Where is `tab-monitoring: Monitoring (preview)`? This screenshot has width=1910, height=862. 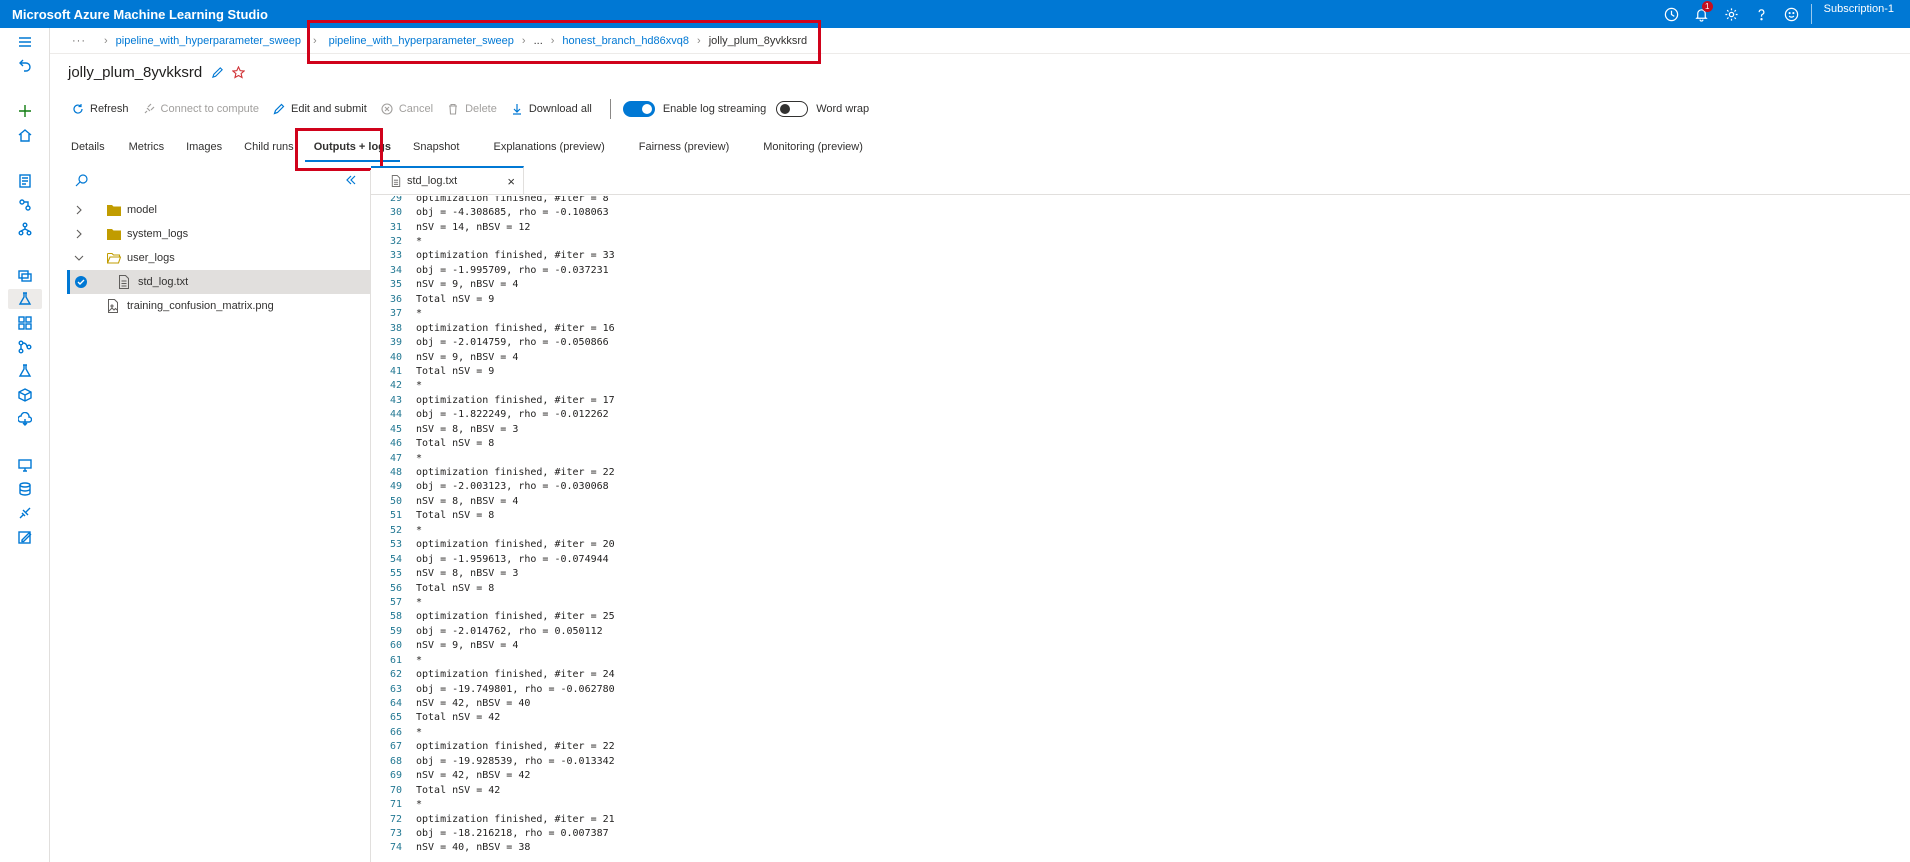
tab-monitoring: Monitoring (preview) is located at coordinates (813, 150).